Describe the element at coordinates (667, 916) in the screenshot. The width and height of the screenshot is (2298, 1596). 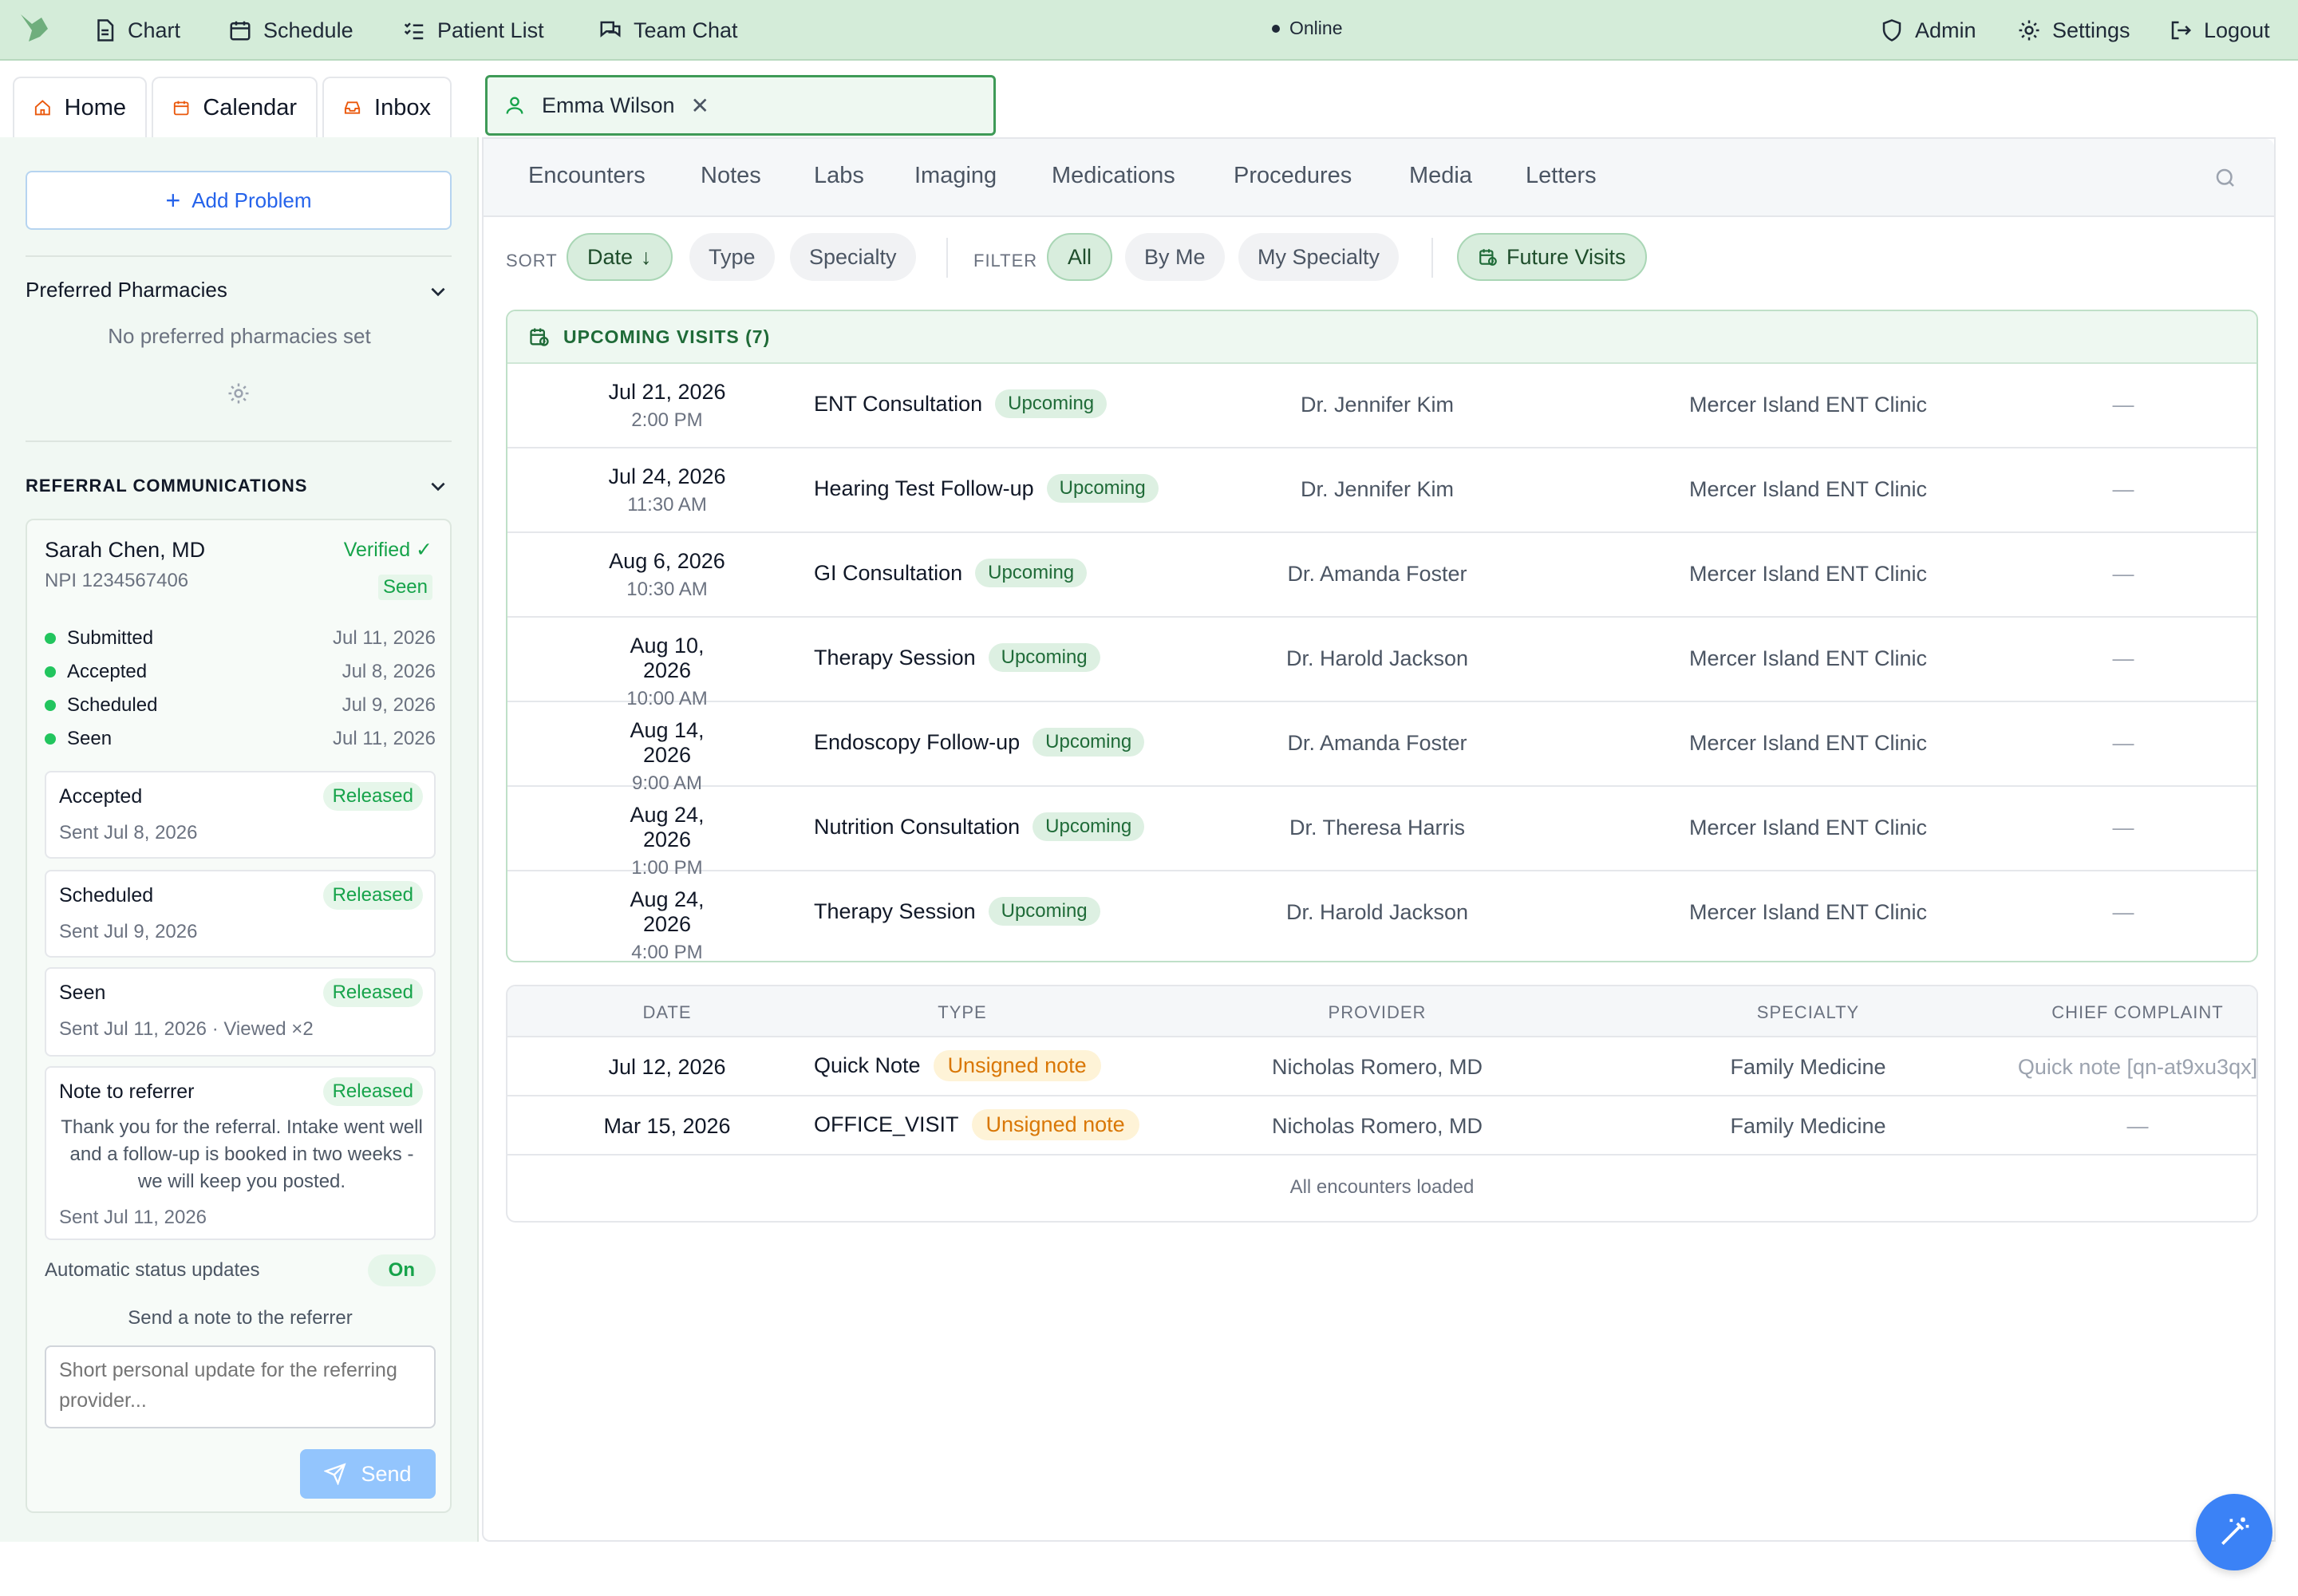
I see `visit-datetime: Aug 24, 2026 4:00 PM` at that location.